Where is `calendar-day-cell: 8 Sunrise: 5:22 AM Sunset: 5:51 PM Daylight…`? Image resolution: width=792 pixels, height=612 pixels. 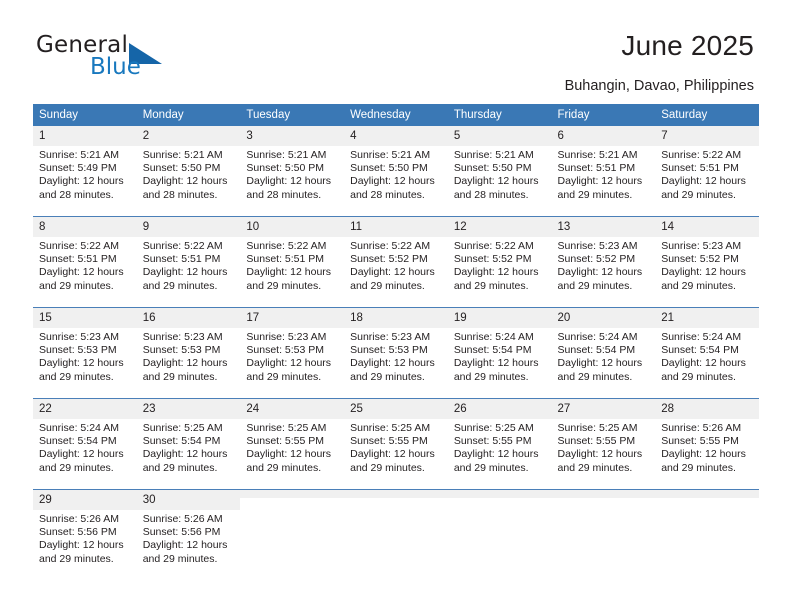 calendar-day-cell: 8 Sunrise: 5:22 AM Sunset: 5:51 PM Daylight… is located at coordinates (85, 262).